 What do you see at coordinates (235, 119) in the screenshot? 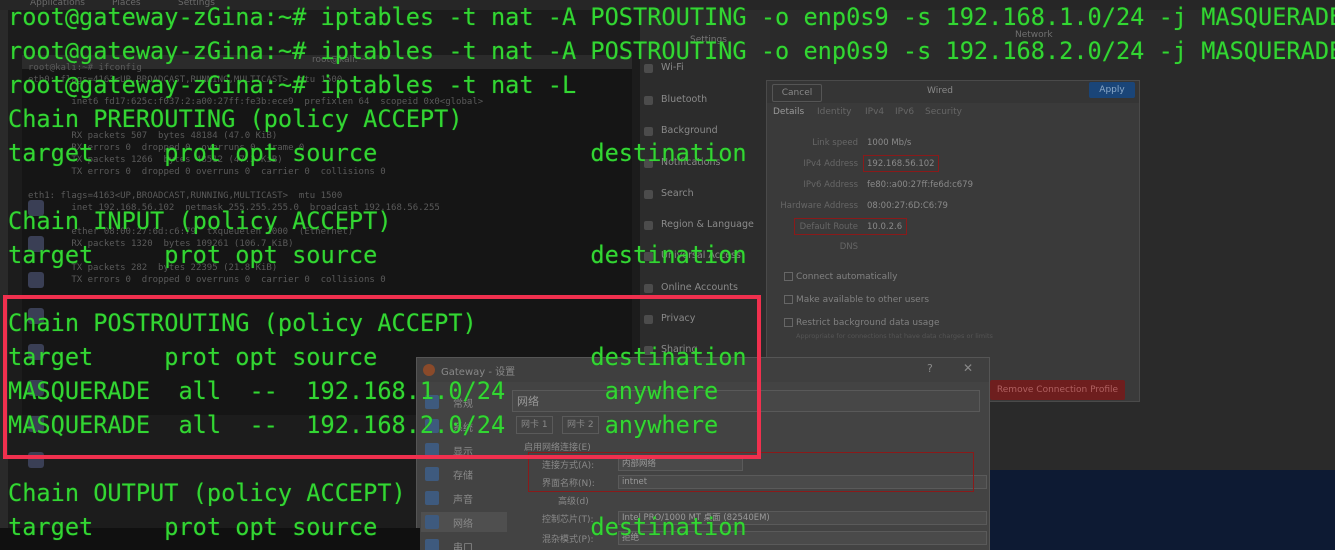
I see `chain-prerouting-header: Chain PREROUTING (policy ACCEPT)` at bounding box center [235, 119].